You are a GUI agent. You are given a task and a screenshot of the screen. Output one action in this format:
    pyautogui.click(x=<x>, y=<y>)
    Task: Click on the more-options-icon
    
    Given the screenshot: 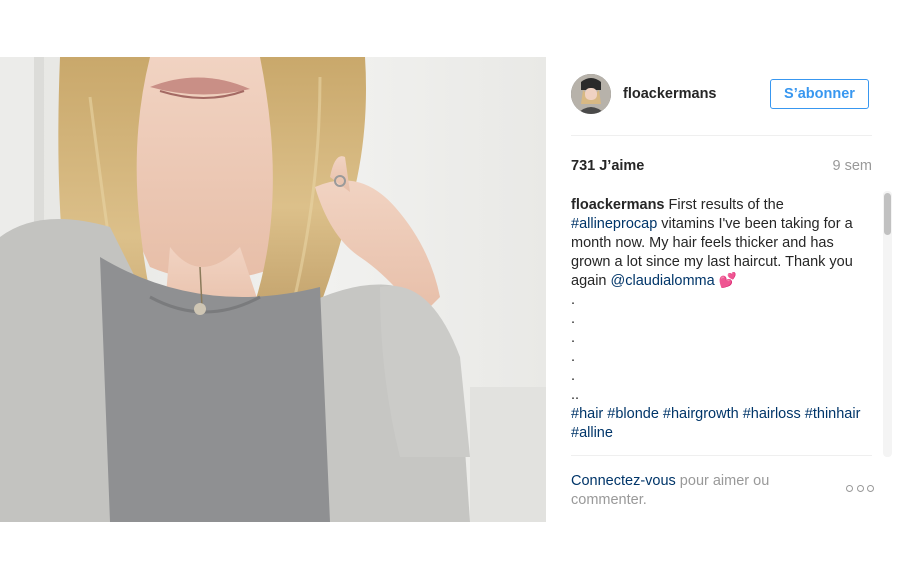 What is the action you would take?
    pyautogui.click(x=860, y=488)
    